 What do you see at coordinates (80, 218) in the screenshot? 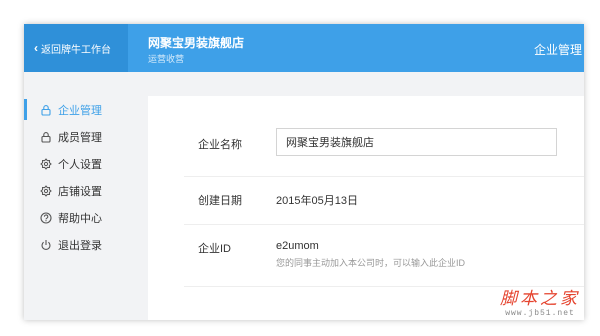
I see `sidebar-item-label: 帮助中心` at bounding box center [80, 218].